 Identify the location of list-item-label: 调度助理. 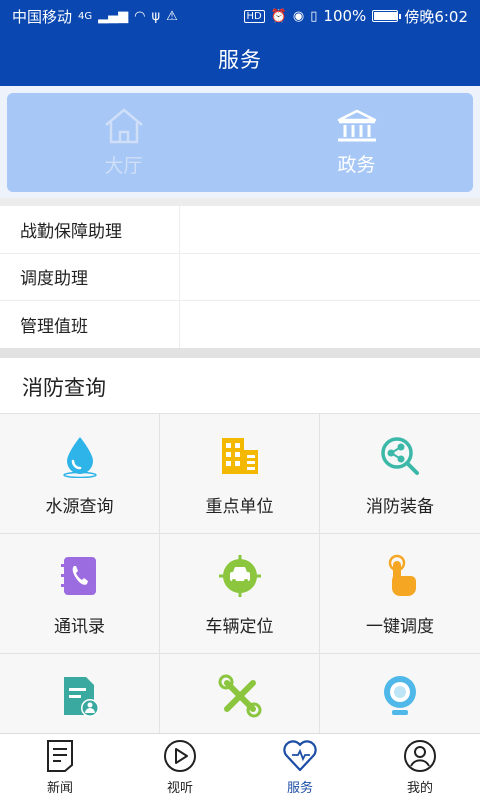
(90, 276).